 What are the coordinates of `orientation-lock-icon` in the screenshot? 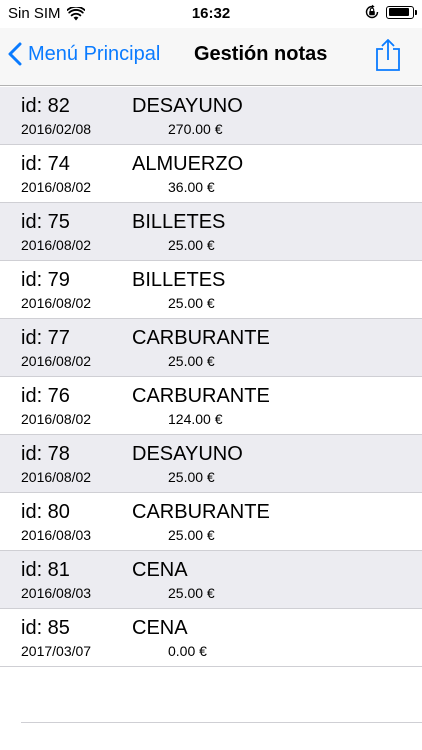 It's located at (372, 11).